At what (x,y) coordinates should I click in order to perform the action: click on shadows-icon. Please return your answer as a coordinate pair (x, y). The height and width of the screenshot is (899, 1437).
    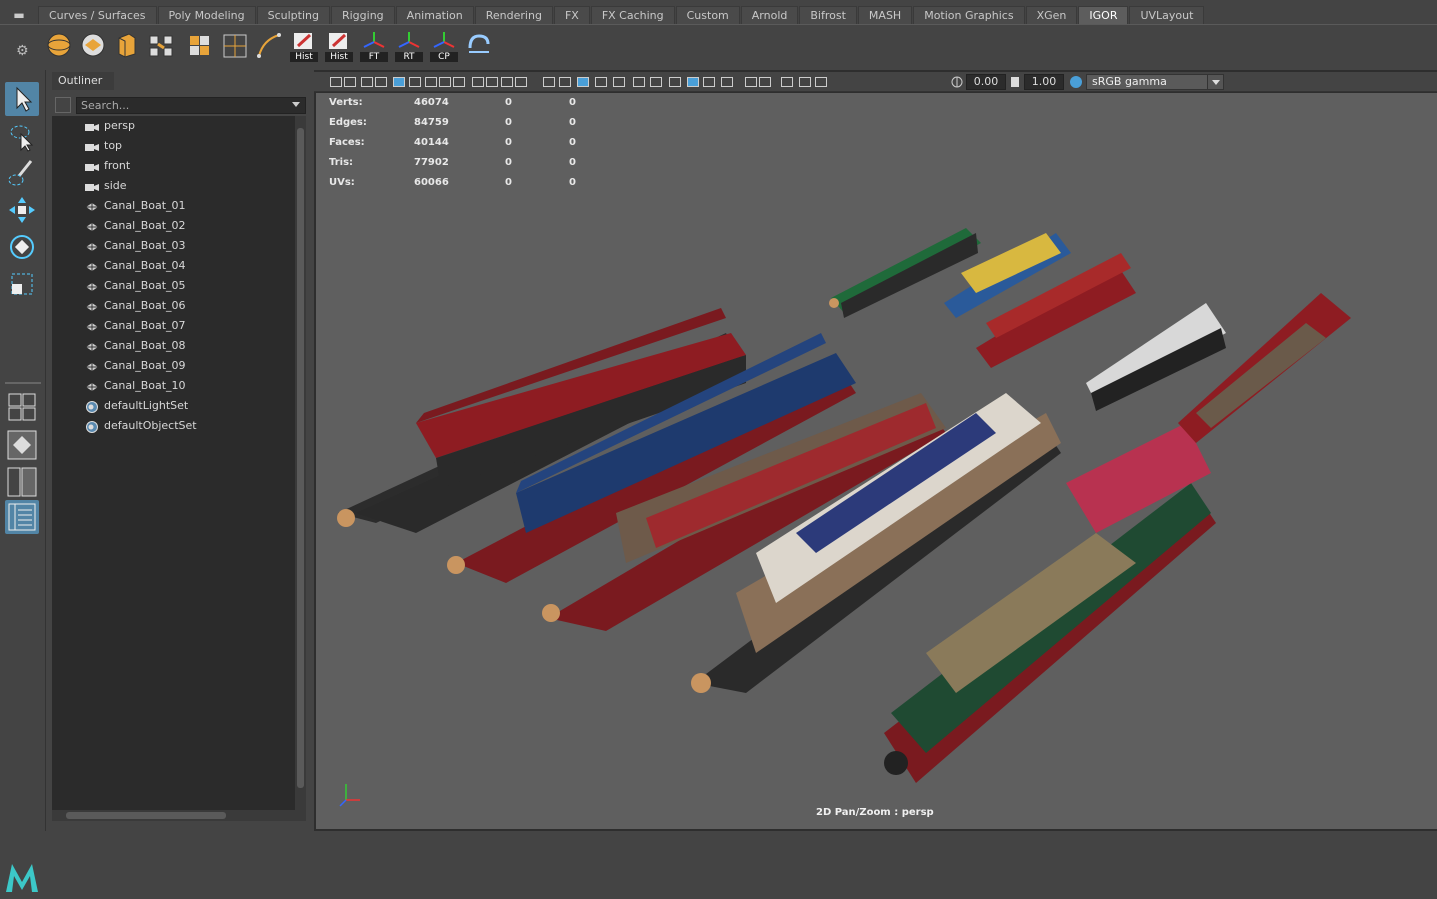
    Looking at the image, I should click on (656, 82).